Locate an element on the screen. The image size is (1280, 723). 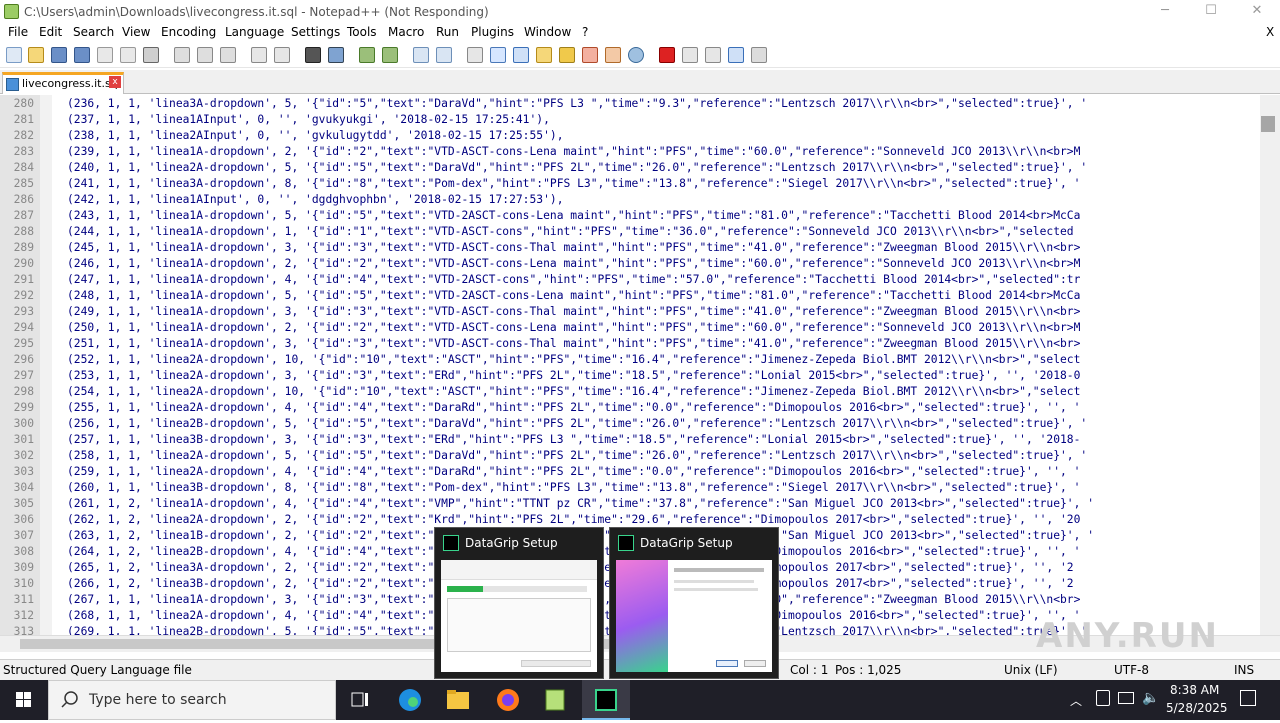
function-list-icon is located at coordinates (590, 55).